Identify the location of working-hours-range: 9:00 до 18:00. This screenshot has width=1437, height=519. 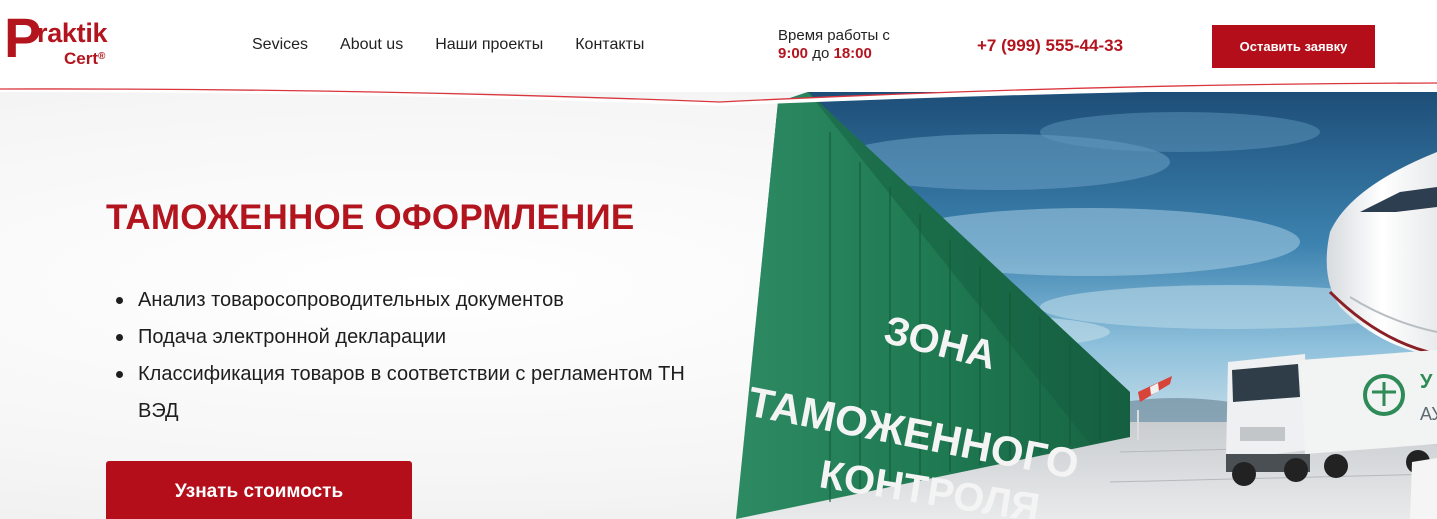
(834, 54).